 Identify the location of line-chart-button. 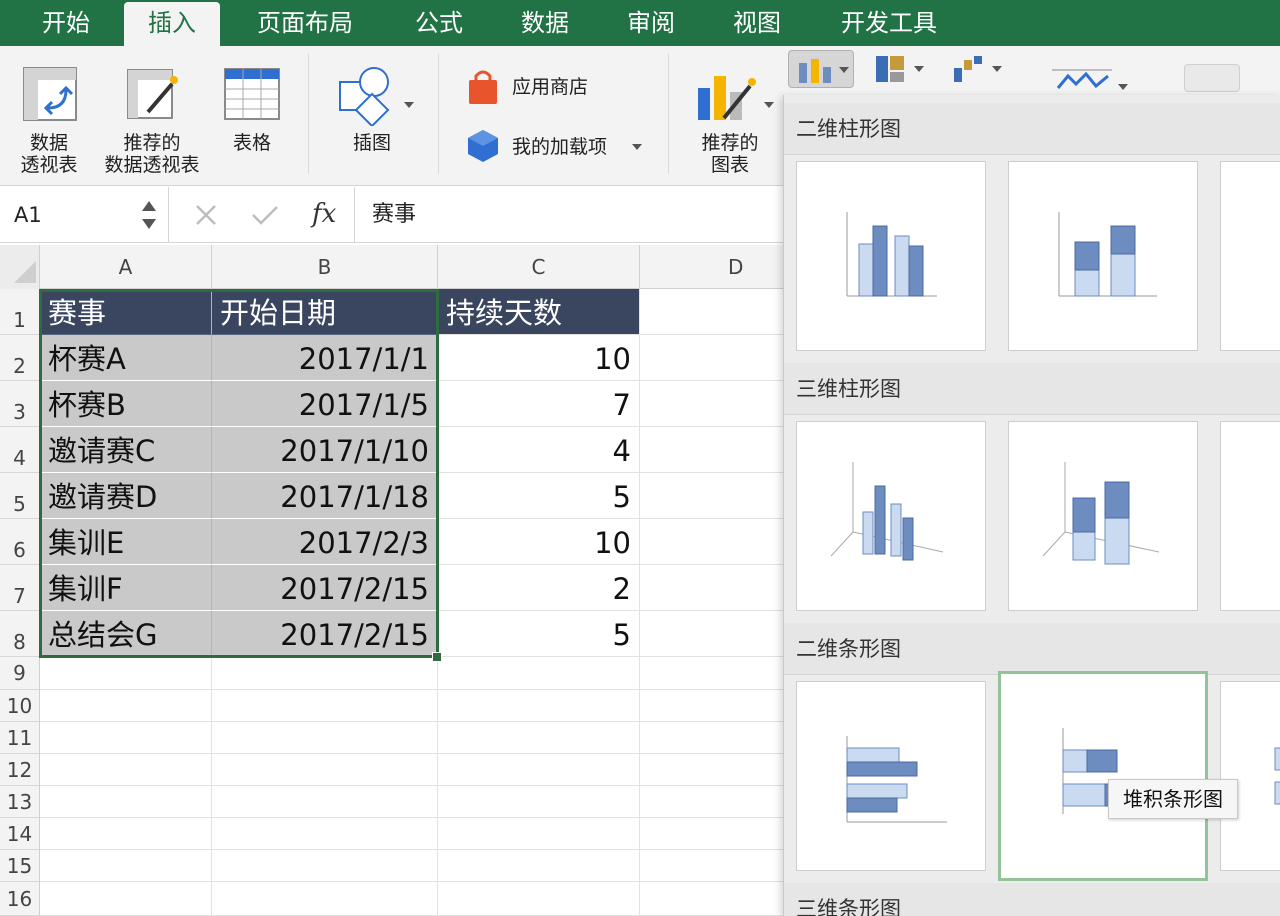
(1092, 71).